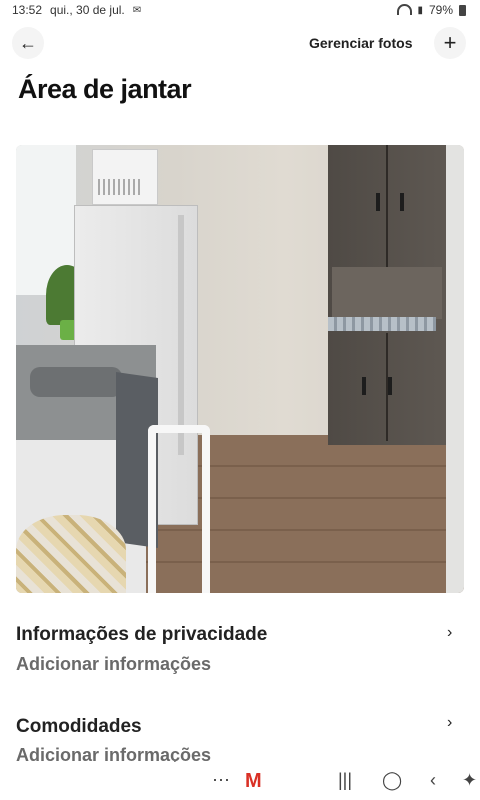 Image resolution: width=480 pixels, height=800 pixels. I want to click on back-button: ←, so click(28, 43).